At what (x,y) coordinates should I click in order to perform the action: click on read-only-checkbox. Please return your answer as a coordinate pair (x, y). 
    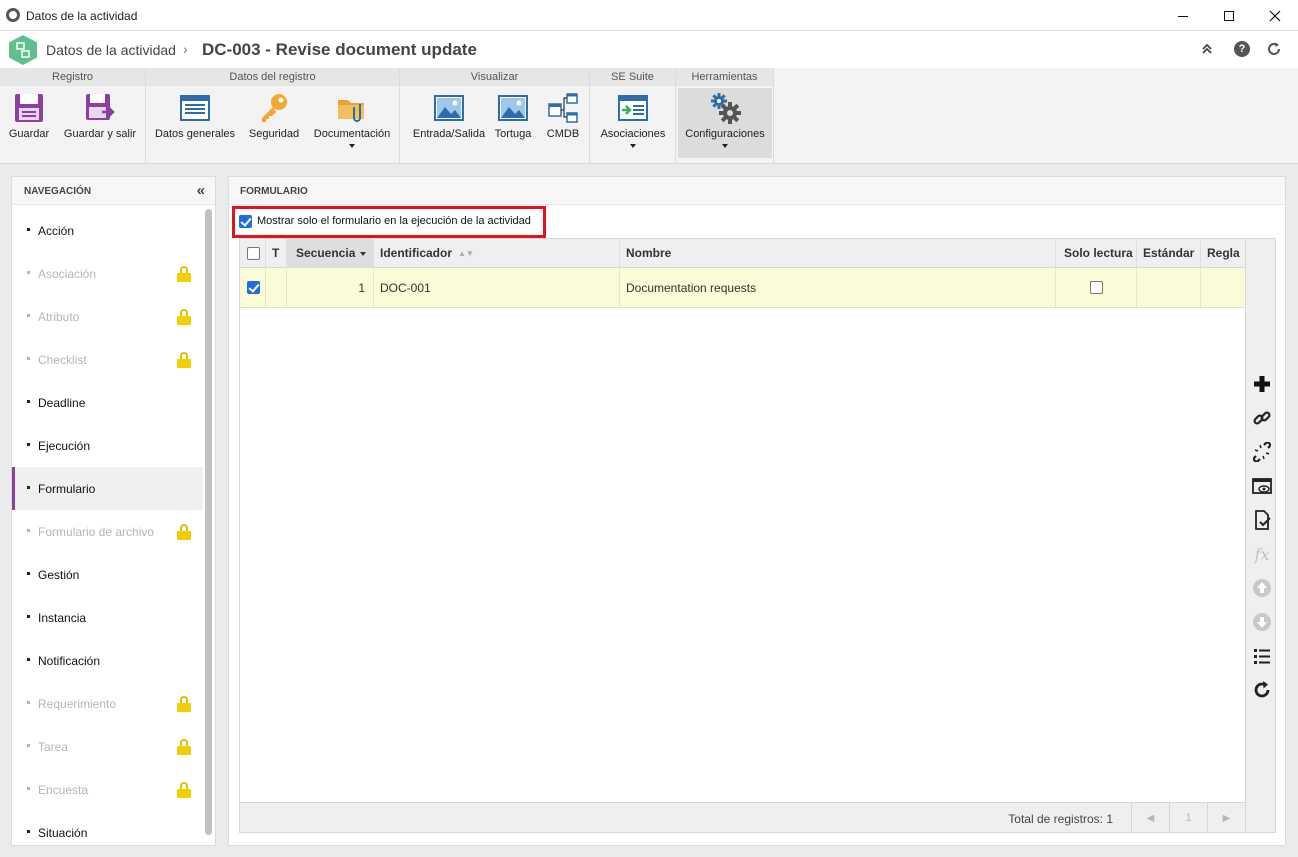
    Looking at the image, I should click on (1096, 287).